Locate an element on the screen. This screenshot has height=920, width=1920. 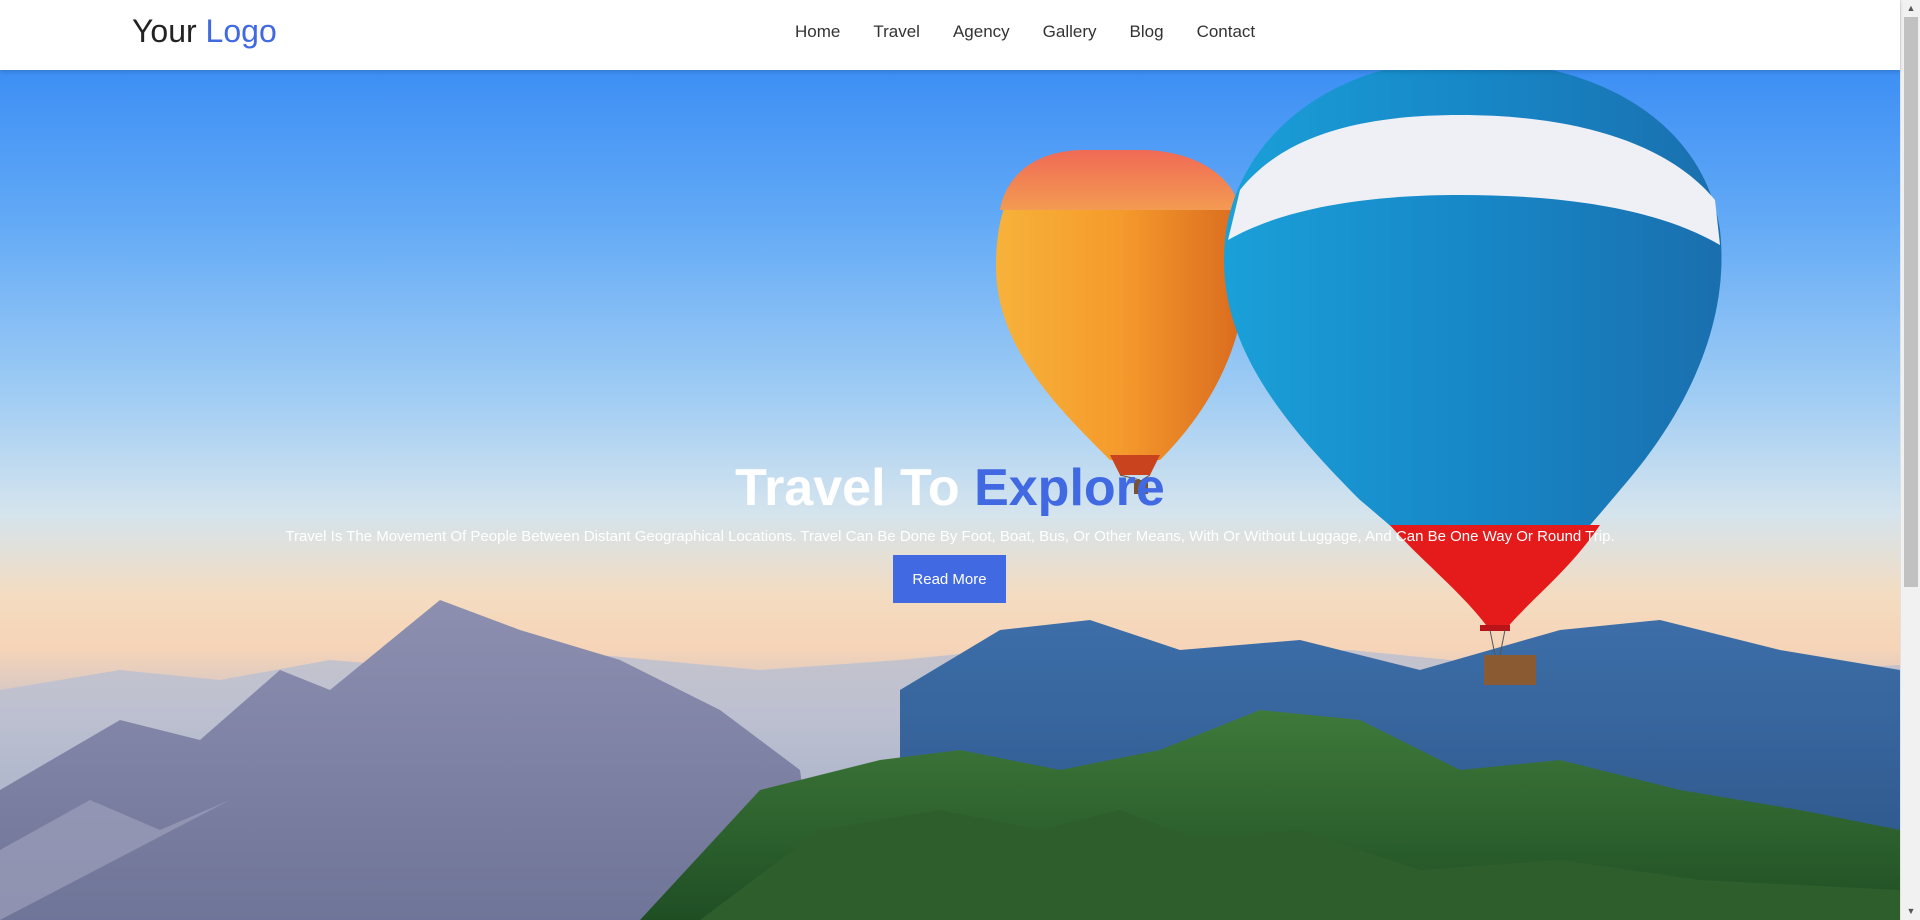
hero-title: Travel To Explore is located at coordinates (950, 488).